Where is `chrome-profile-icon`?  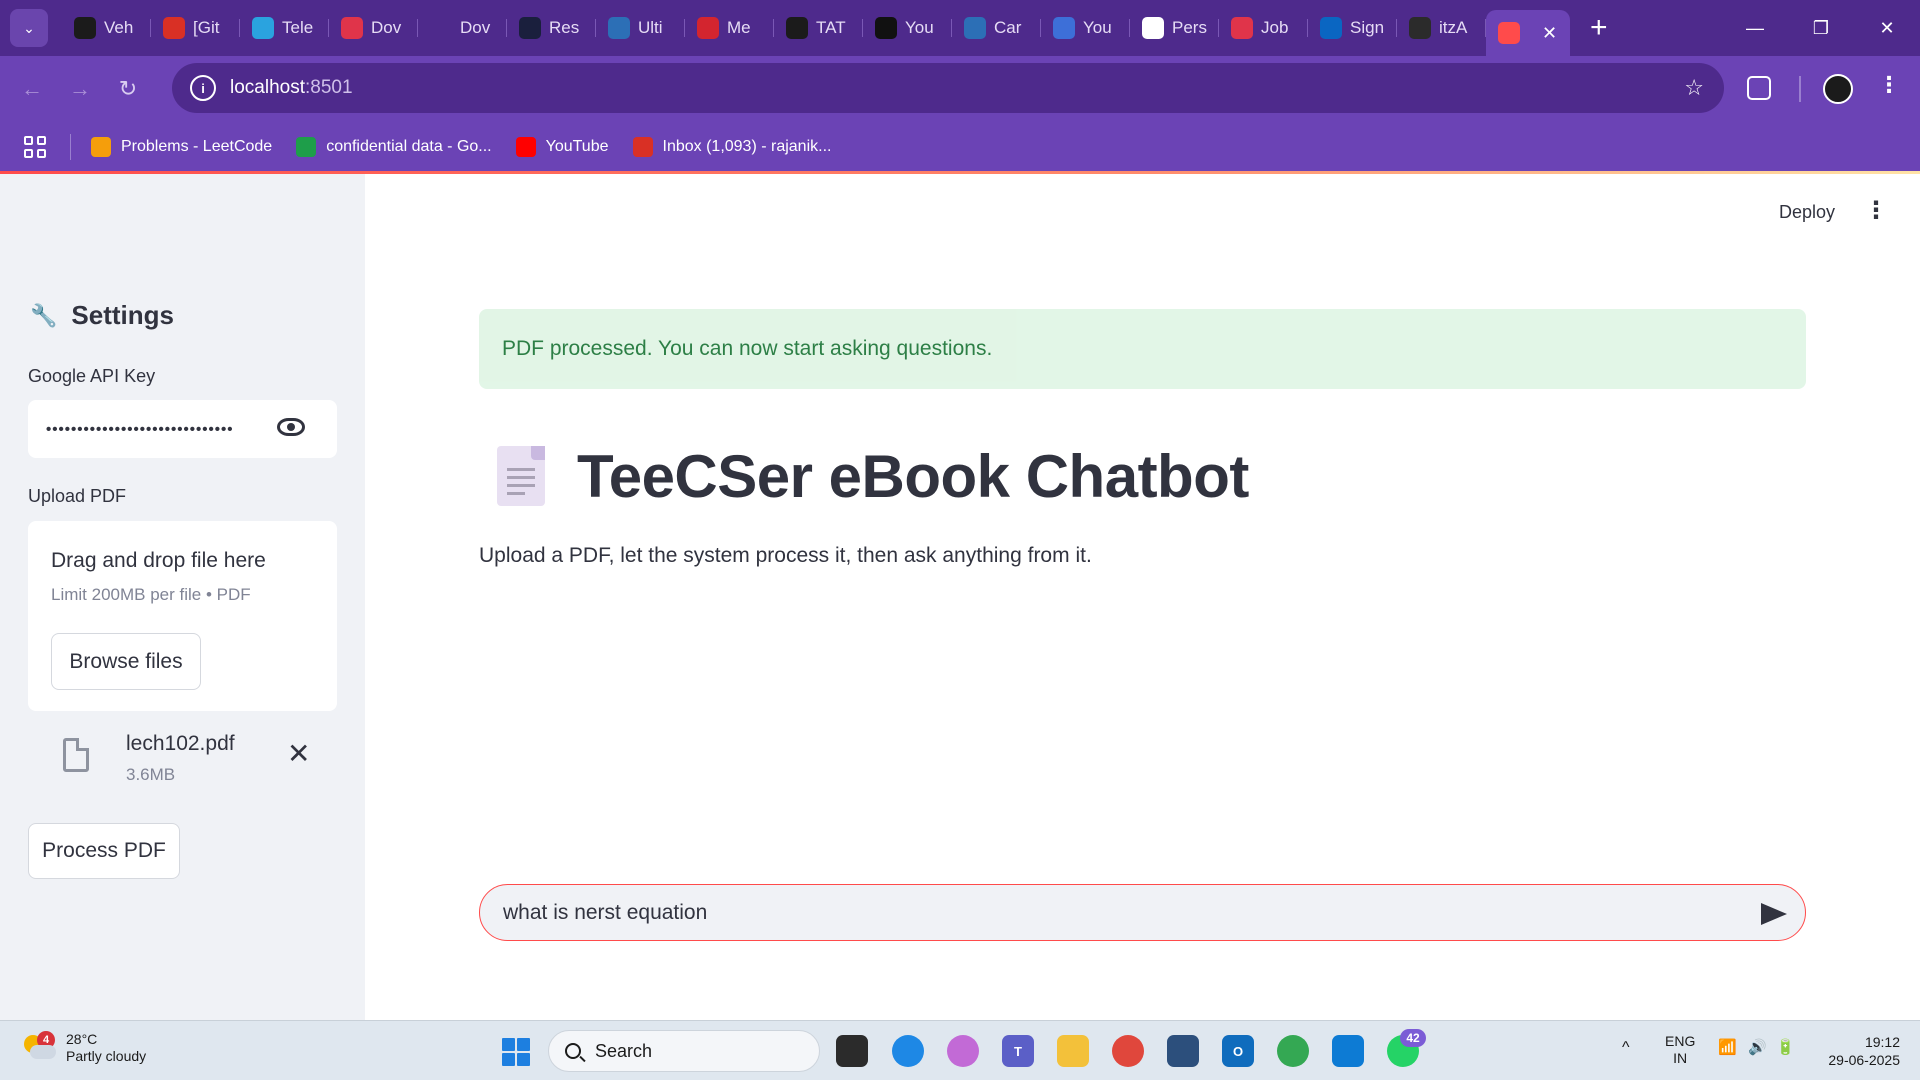
chrome-profile-icon is located at coordinates (1293, 1051).